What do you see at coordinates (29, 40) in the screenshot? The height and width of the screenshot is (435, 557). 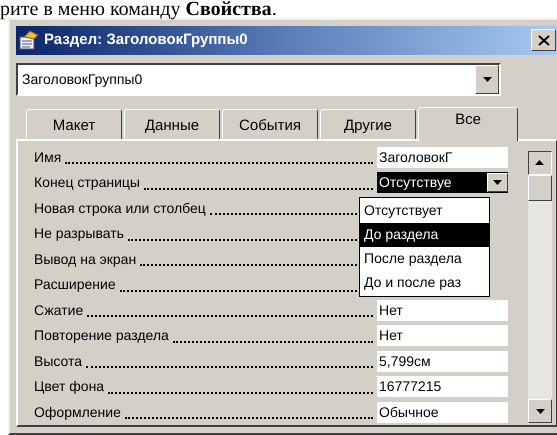 I see `properties-icon` at bounding box center [29, 40].